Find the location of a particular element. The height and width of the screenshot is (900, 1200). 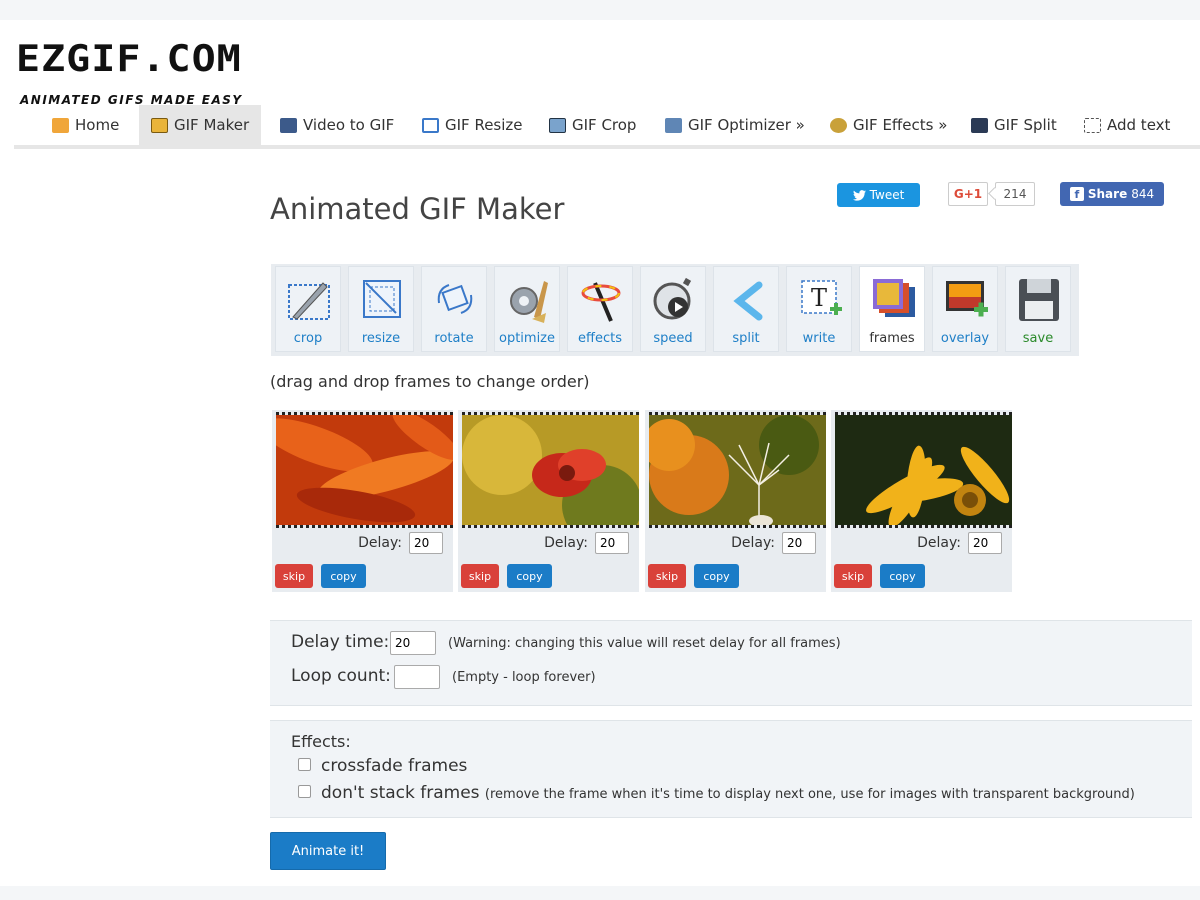

nav-gif-effects-label: GIF Effects » is located at coordinates (900, 125).